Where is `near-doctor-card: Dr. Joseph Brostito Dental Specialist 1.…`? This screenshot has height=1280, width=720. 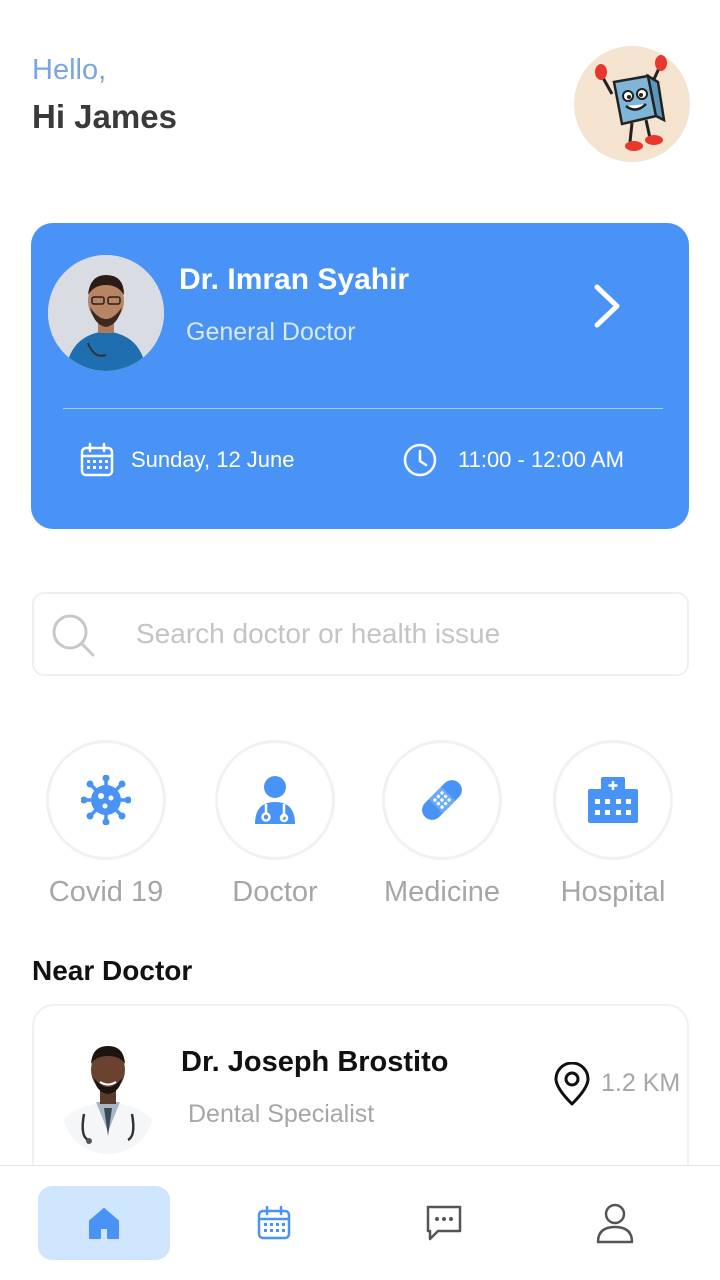
near-doctor-card: Dr. Joseph Brostito Dental Specialist 1.… is located at coordinates (360, 1094).